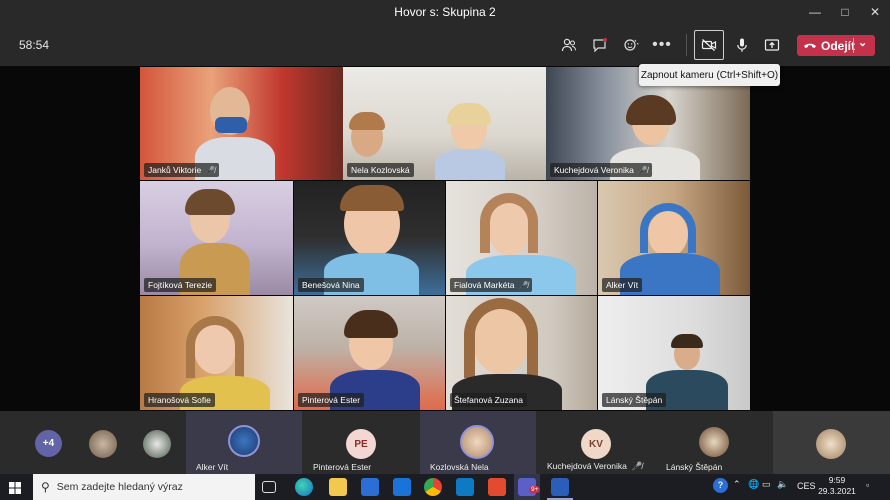 The width and height of the screenshot is (890, 500). What do you see at coordinates (867, 485) in the screenshot?
I see `notifications-icon: ▫` at bounding box center [867, 485].